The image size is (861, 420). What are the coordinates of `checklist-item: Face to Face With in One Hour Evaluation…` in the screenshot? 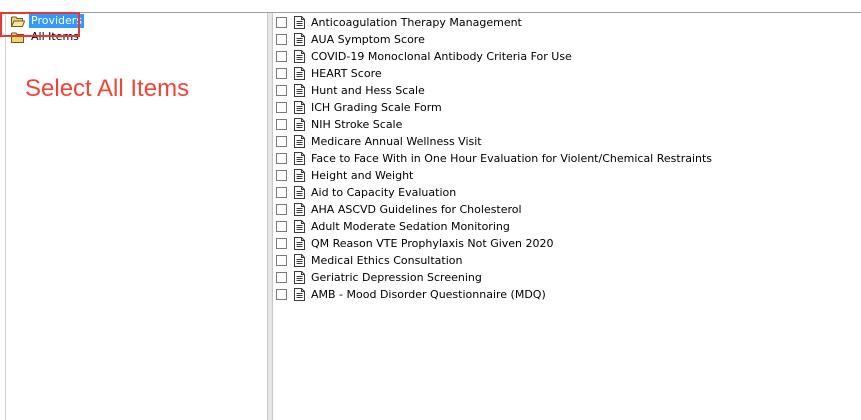 It's located at (494, 158).